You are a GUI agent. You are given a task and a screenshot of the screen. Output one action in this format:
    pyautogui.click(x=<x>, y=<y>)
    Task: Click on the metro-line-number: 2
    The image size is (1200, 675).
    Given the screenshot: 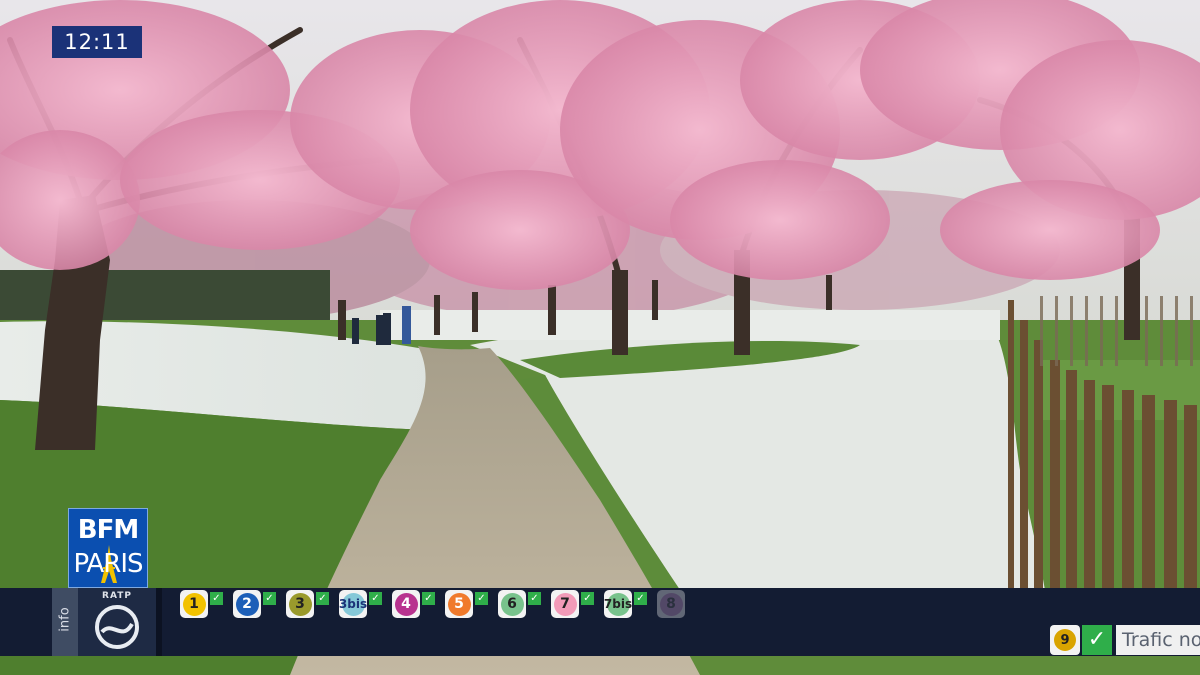 What is the action you would take?
    pyautogui.click(x=247, y=604)
    